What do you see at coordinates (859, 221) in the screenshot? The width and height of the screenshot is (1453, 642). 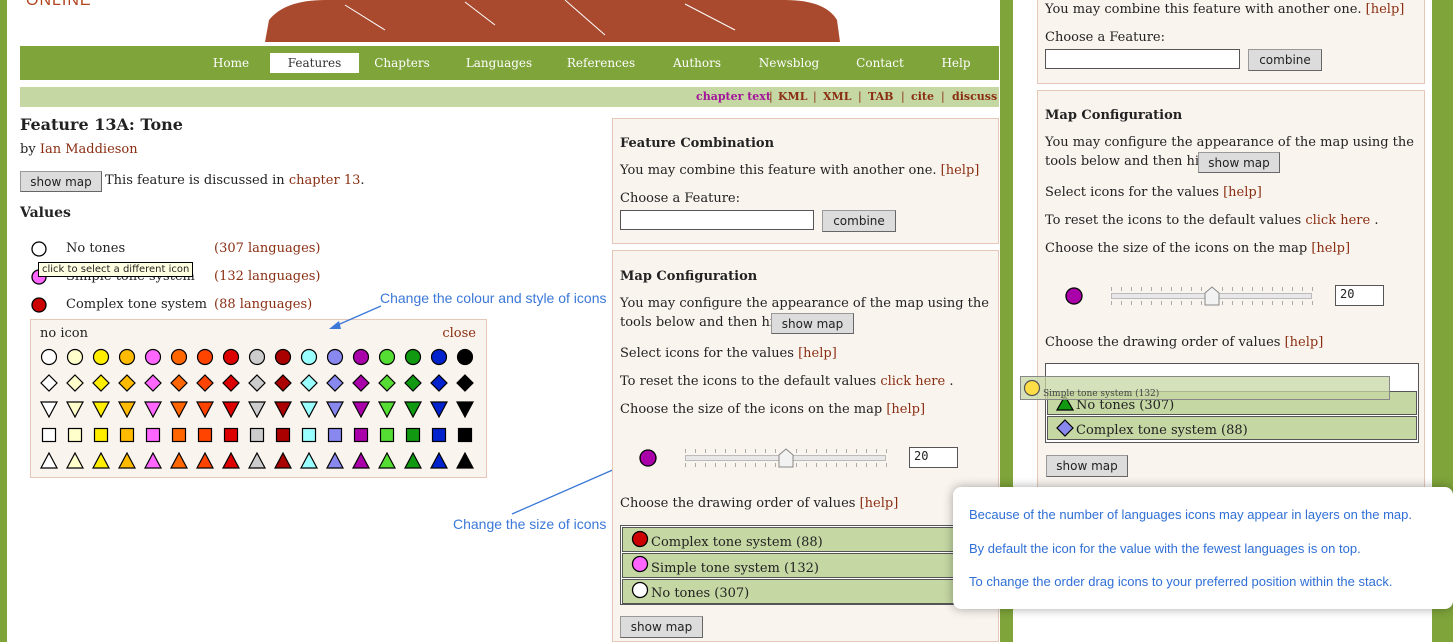 I see `combine-button: combine` at bounding box center [859, 221].